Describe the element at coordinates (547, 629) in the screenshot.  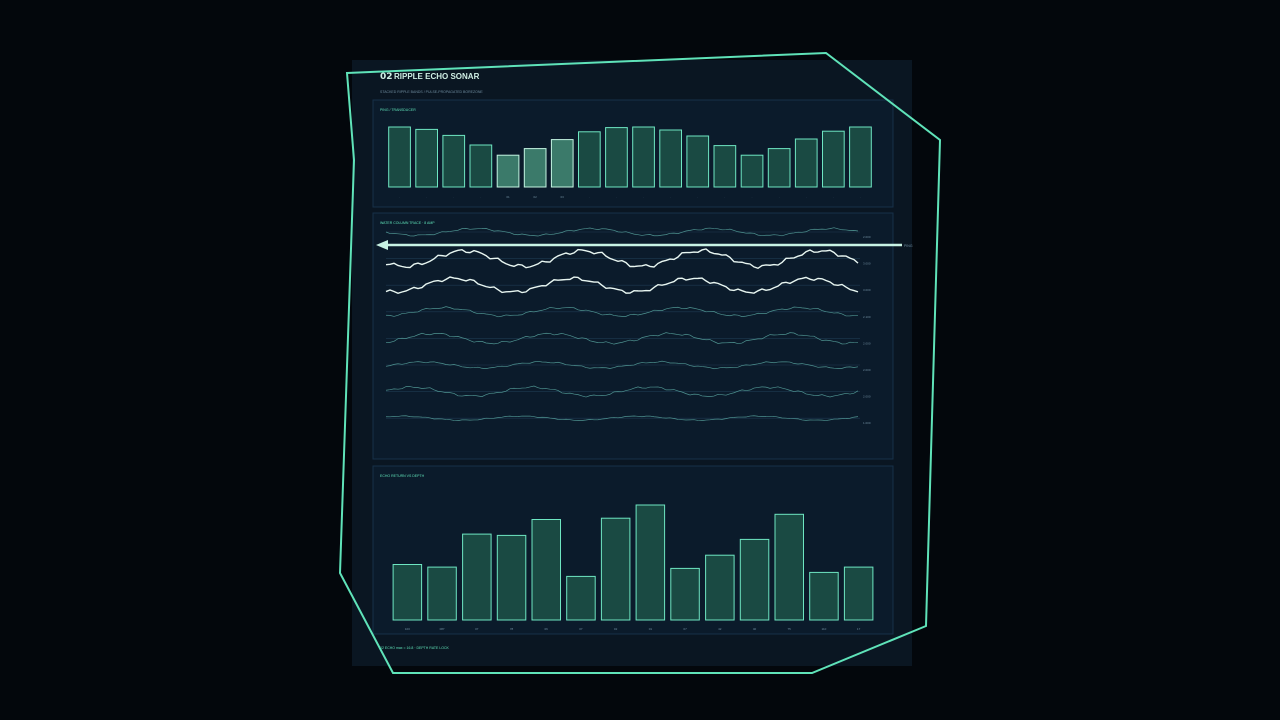
I see `echo-tick-label: 06` at that location.